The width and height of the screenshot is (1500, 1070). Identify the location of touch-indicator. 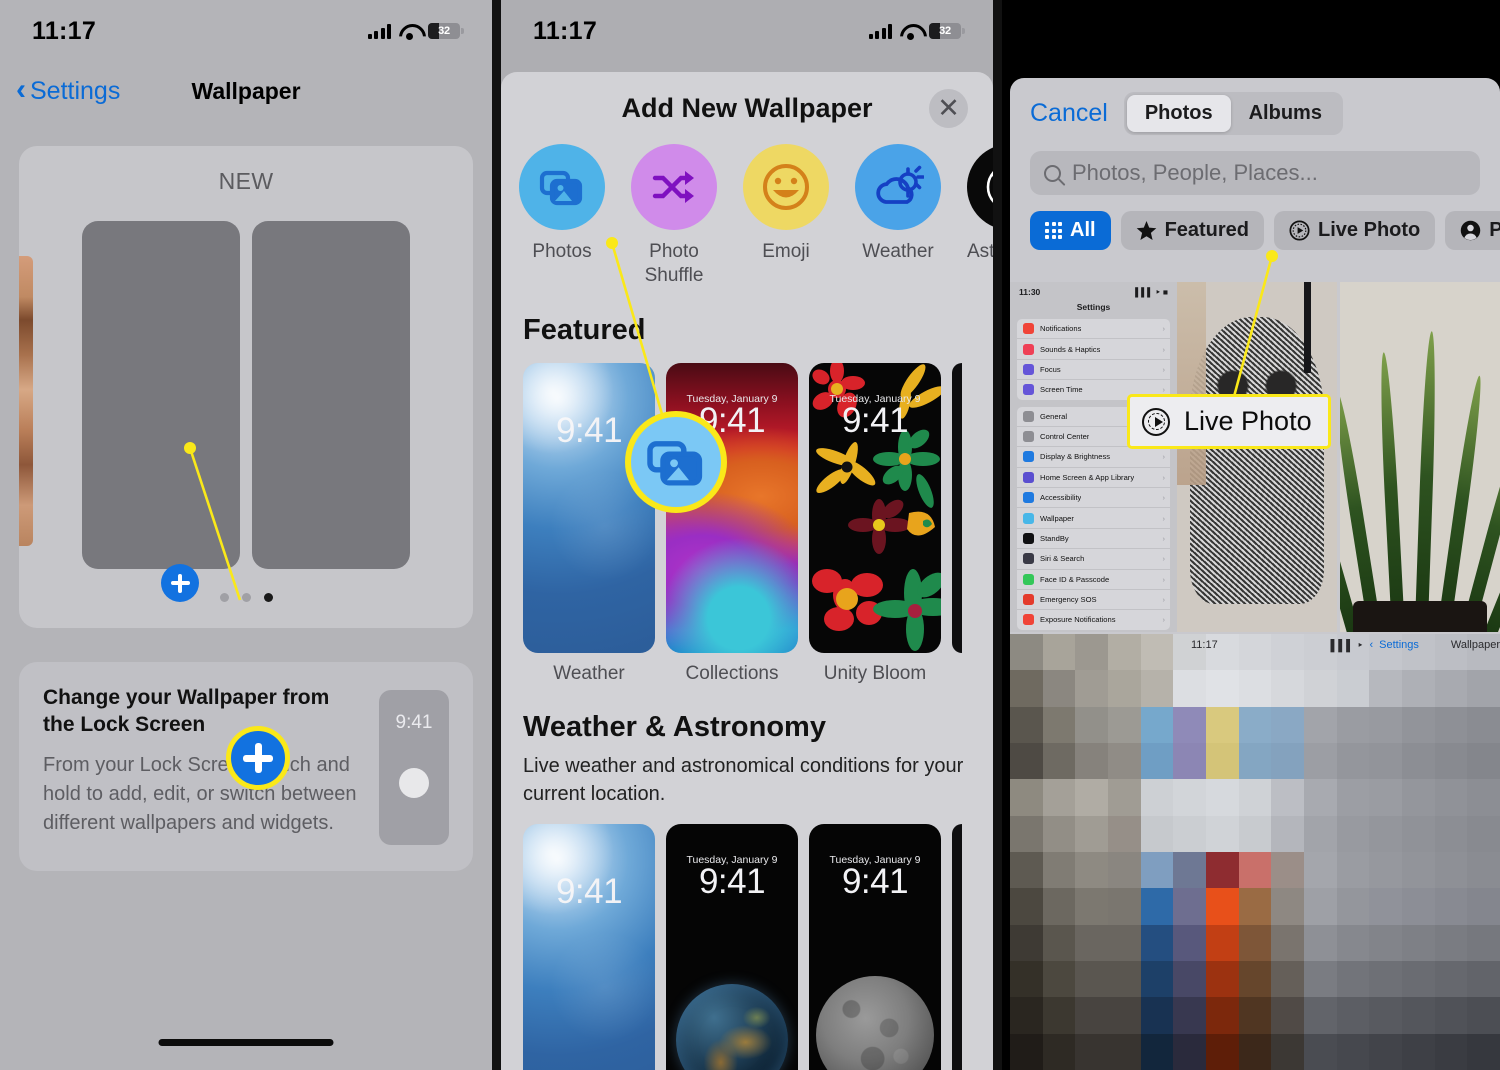
(414, 783).